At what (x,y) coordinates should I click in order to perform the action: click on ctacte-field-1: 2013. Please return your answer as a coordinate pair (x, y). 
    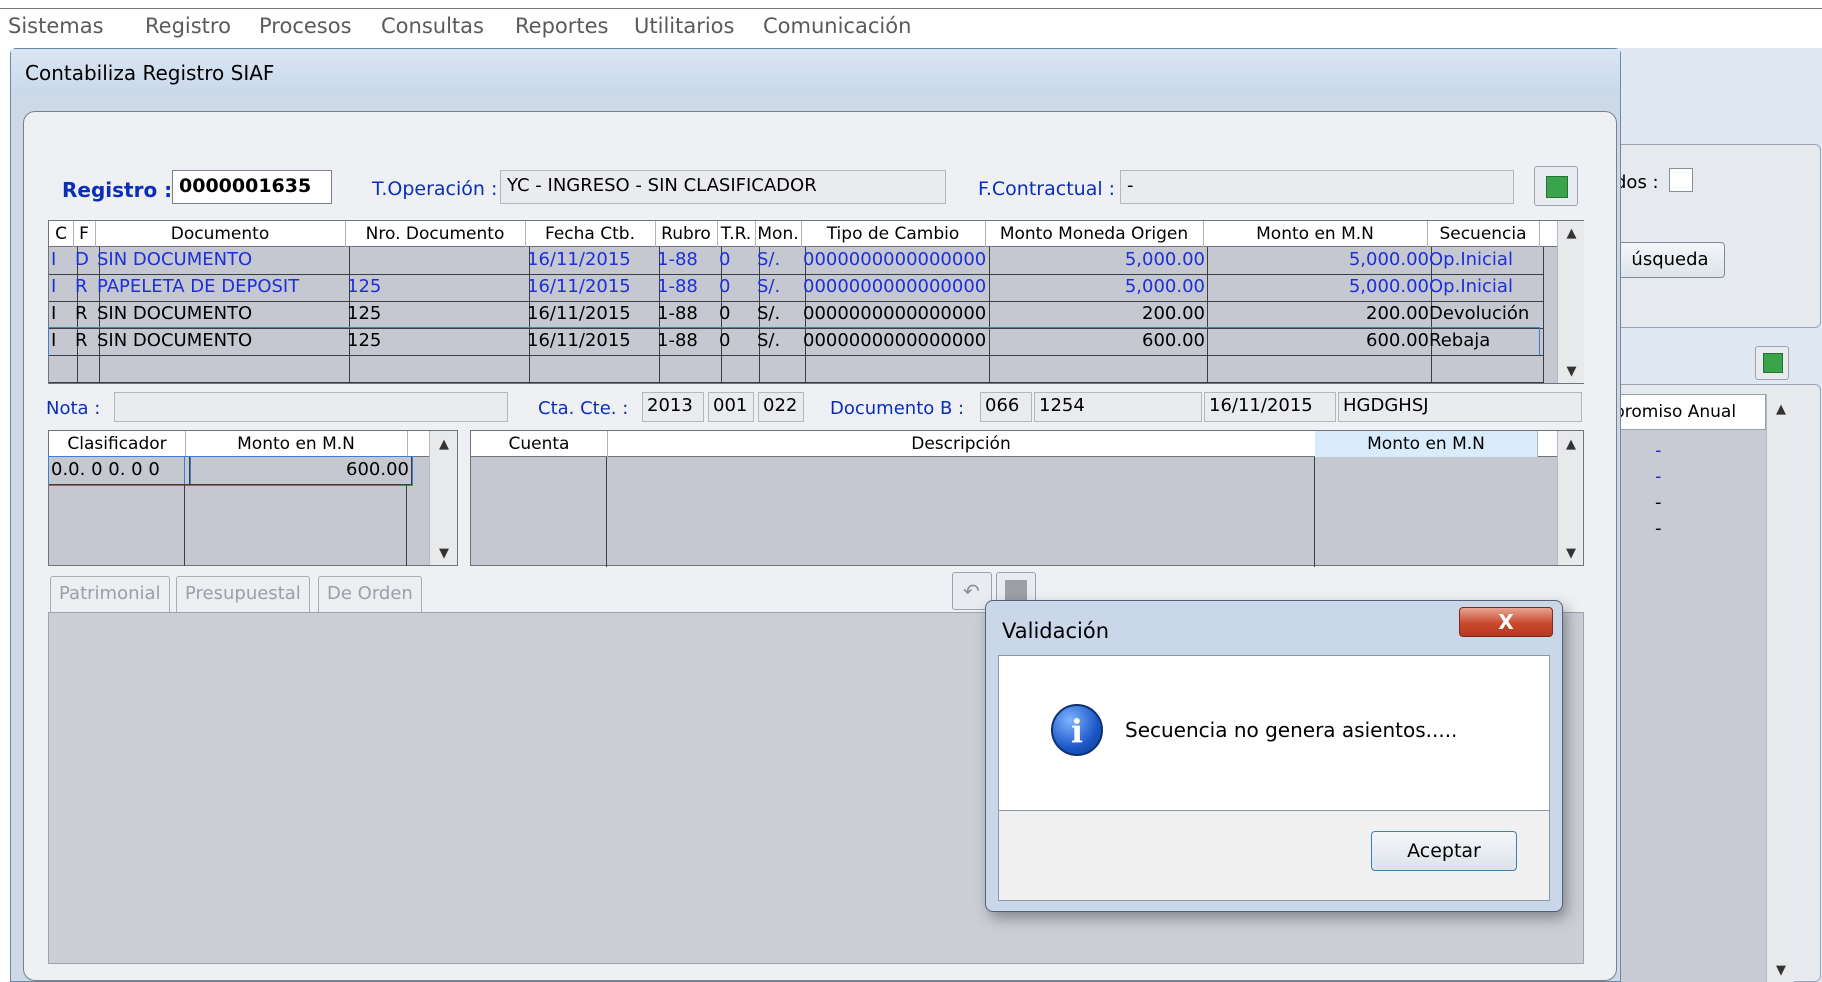
    Looking at the image, I should click on (673, 407).